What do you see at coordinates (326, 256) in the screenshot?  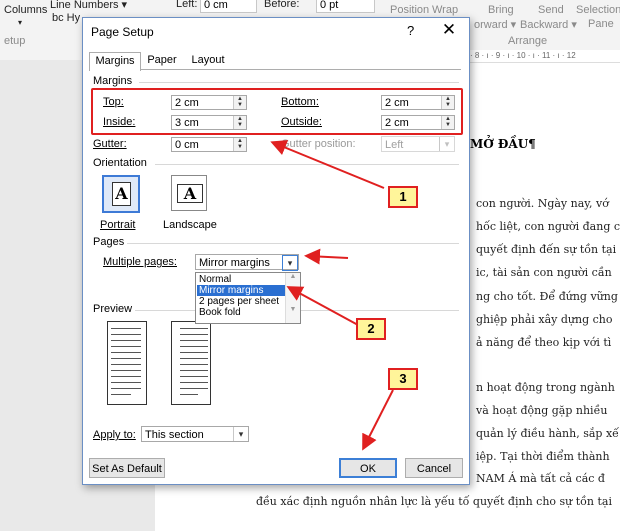 I see `arrow-to-select` at bounding box center [326, 256].